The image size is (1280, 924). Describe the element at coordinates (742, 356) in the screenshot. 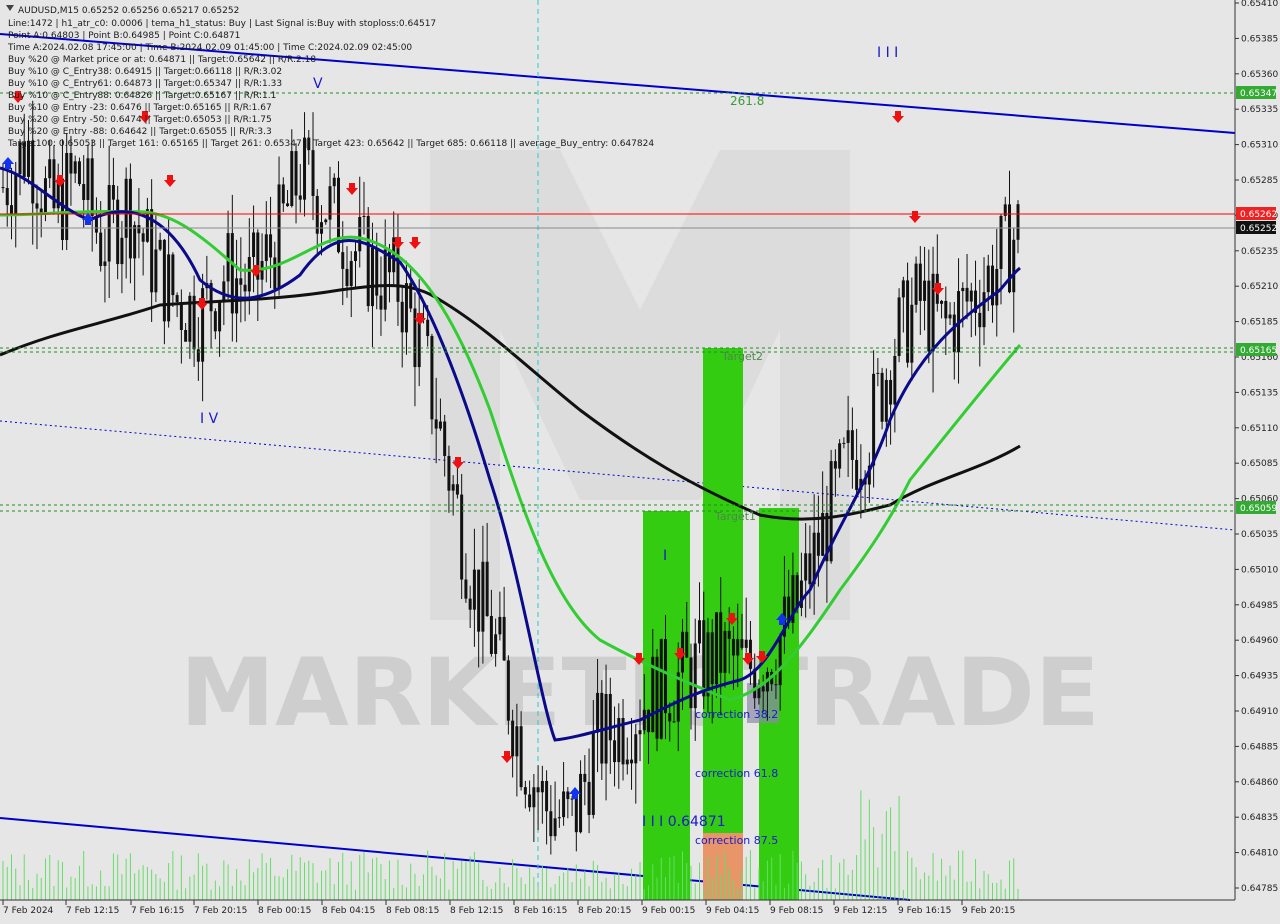

I see `target2-label: Target2` at that location.